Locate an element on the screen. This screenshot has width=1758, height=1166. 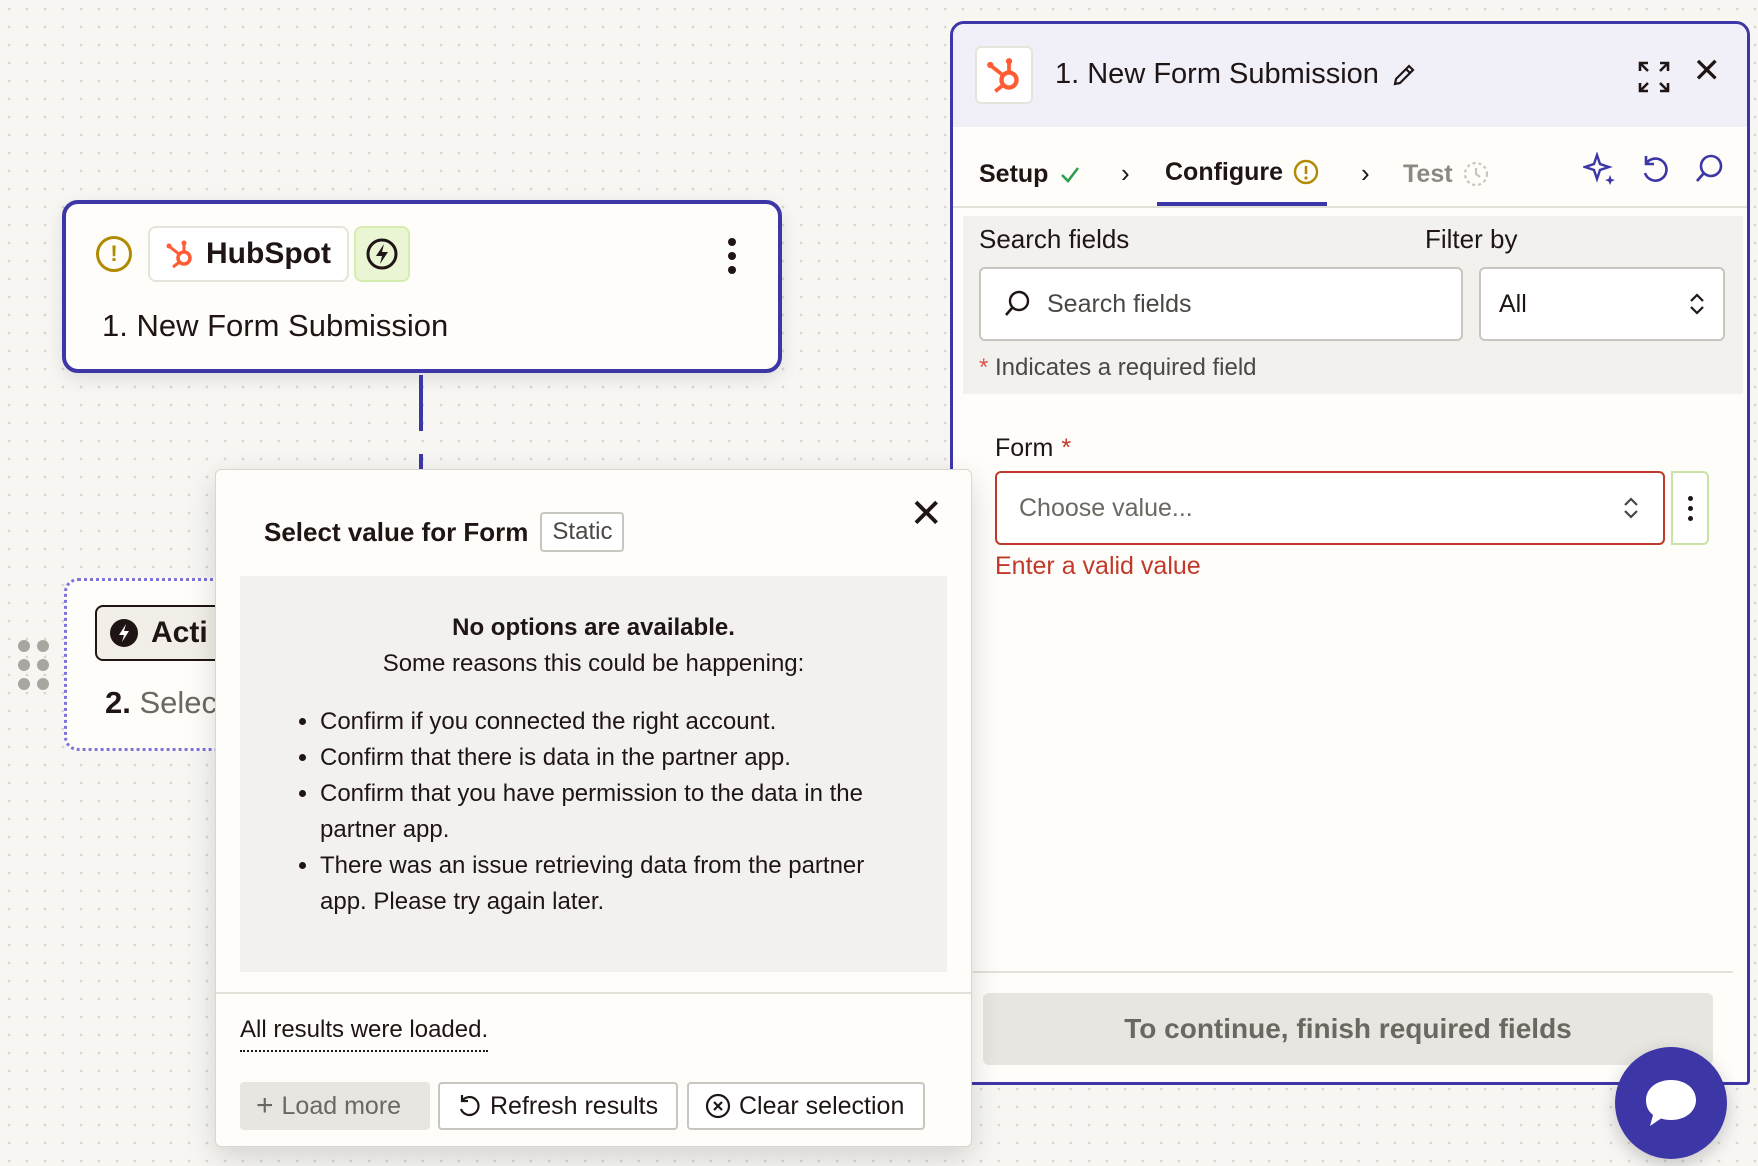
refresh-results-button: Refresh results is located at coordinates (558, 1106).